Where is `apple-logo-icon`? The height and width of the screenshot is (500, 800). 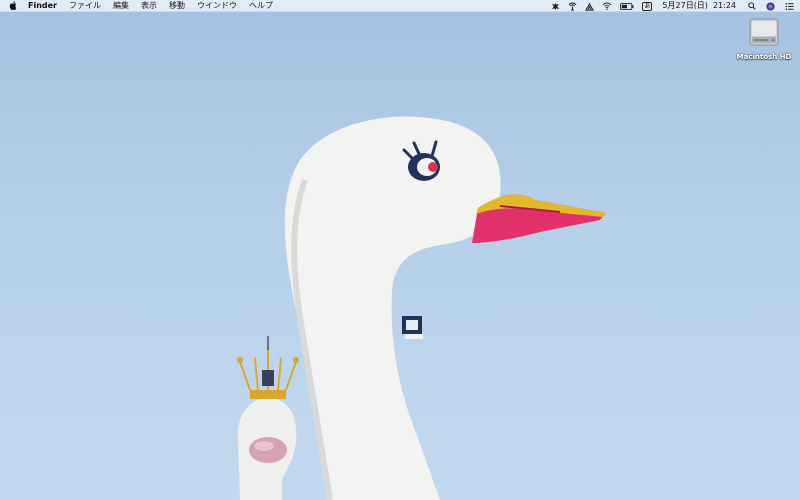
apple-logo-icon is located at coordinates (13, 6).